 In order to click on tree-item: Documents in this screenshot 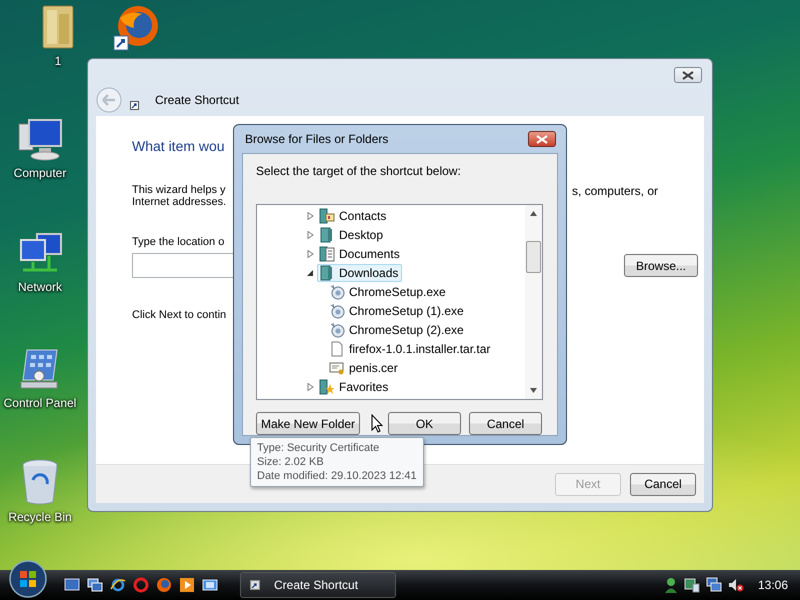, I will do `click(360, 253)`.